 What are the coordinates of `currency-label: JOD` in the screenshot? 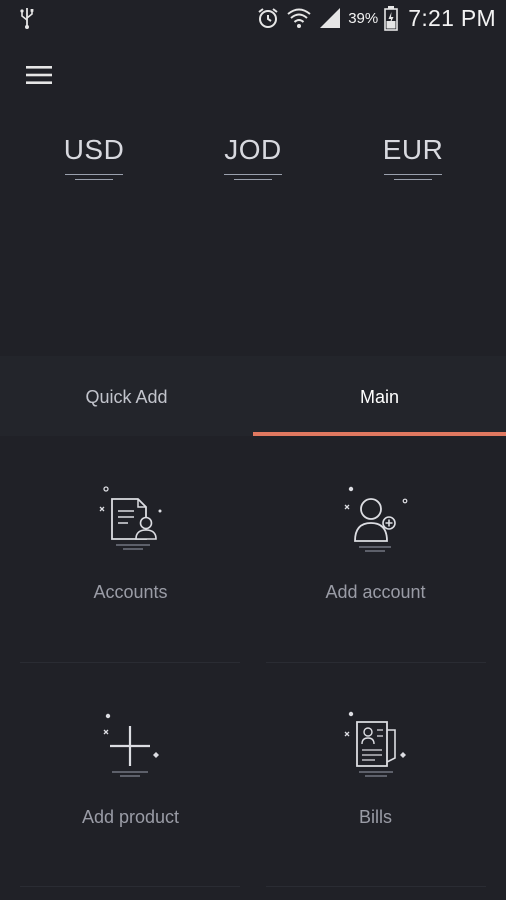 It's located at (253, 149).